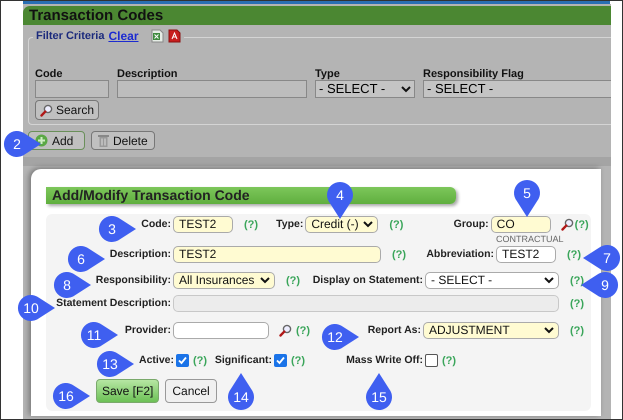  What do you see at coordinates (474, 74) in the screenshot?
I see `field-label: Responsibility Flag` at bounding box center [474, 74].